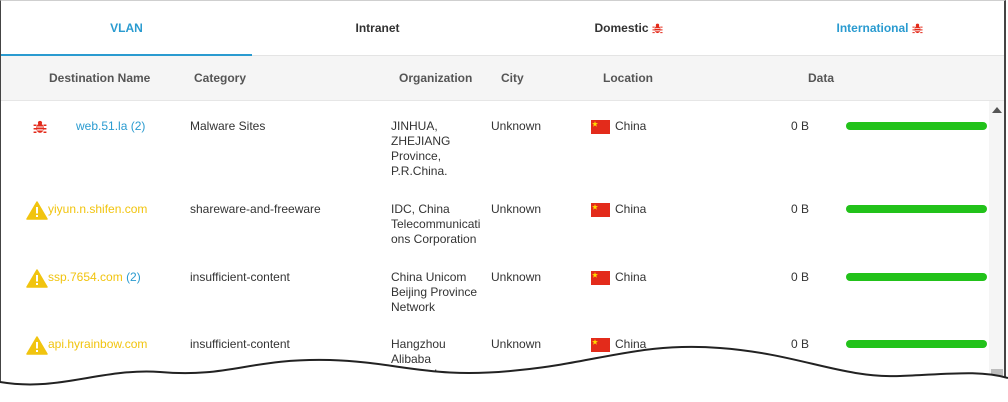 This screenshot has height=402, width=1008. What do you see at coordinates (228, 126) in the screenshot?
I see `category-cell: Malware Sites` at bounding box center [228, 126].